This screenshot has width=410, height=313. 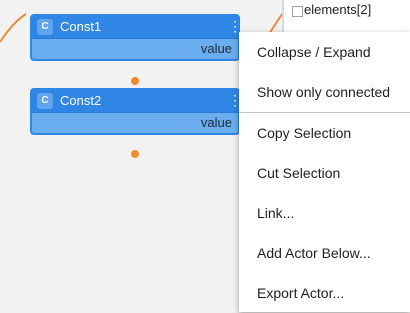 I want to click on menu-item-cut-selection: Cut Selection, so click(x=324, y=173).